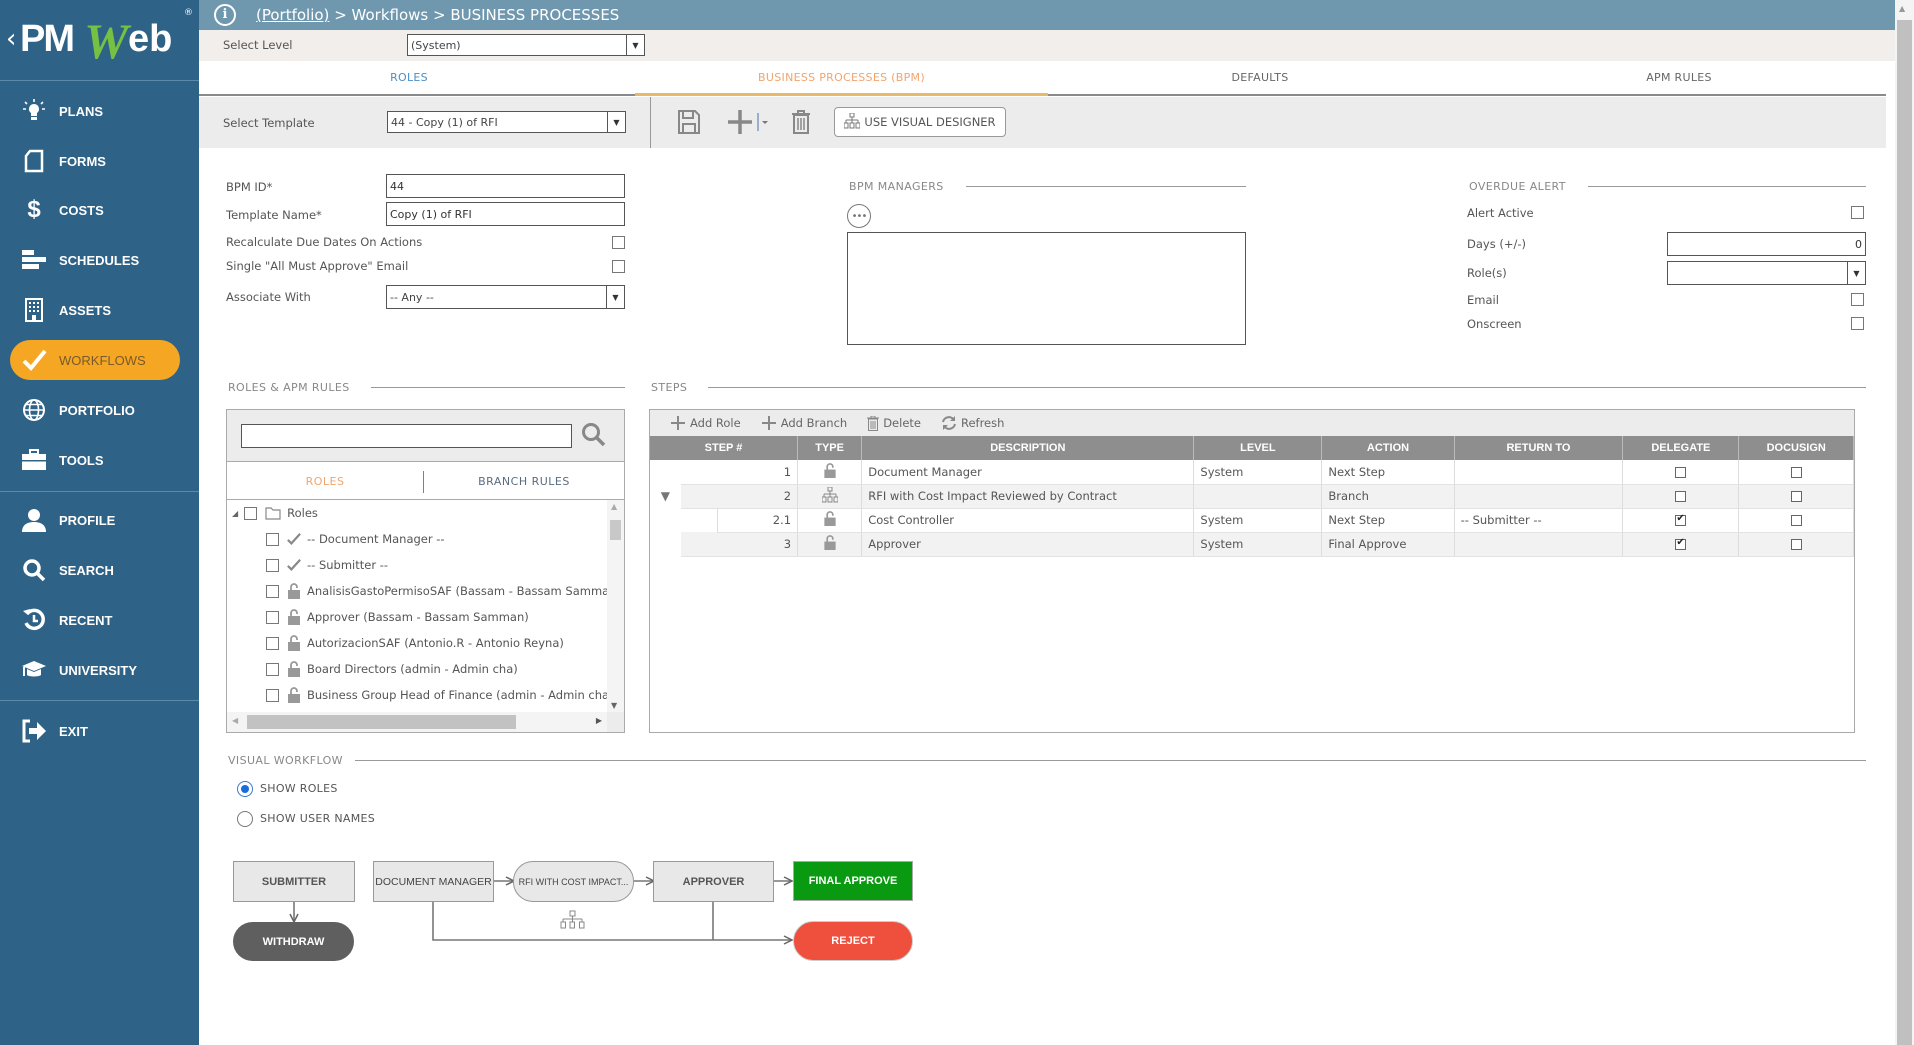 The image size is (1914, 1045). What do you see at coordinates (1388, 448) in the screenshot?
I see `col-action: ACTION` at bounding box center [1388, 448].